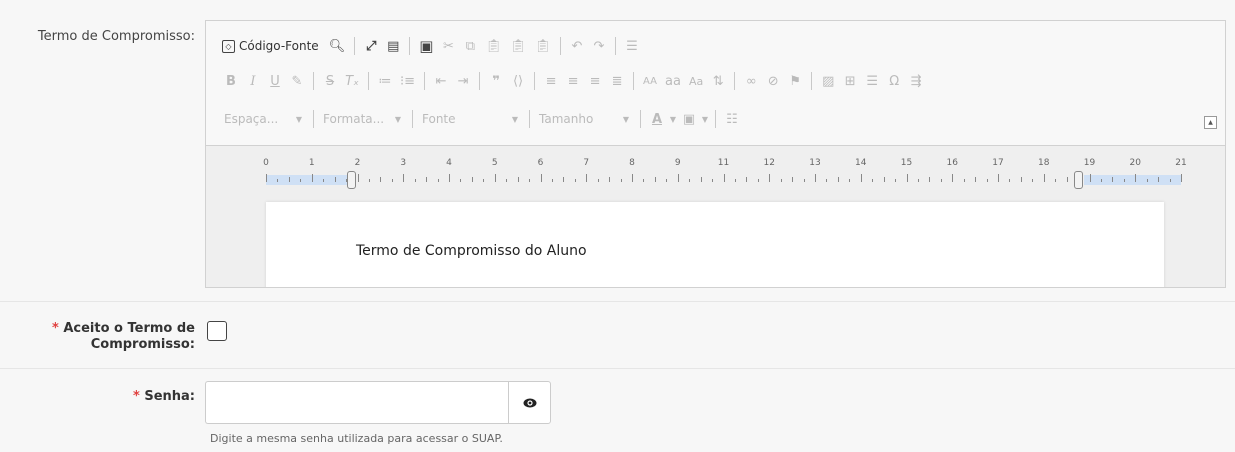 The image size is (1235, 452). What do you see at coordinates (795, 81) in the screenshot?
I see `anchor-flag-icon: ⚑` at bounding box center [795, 81].